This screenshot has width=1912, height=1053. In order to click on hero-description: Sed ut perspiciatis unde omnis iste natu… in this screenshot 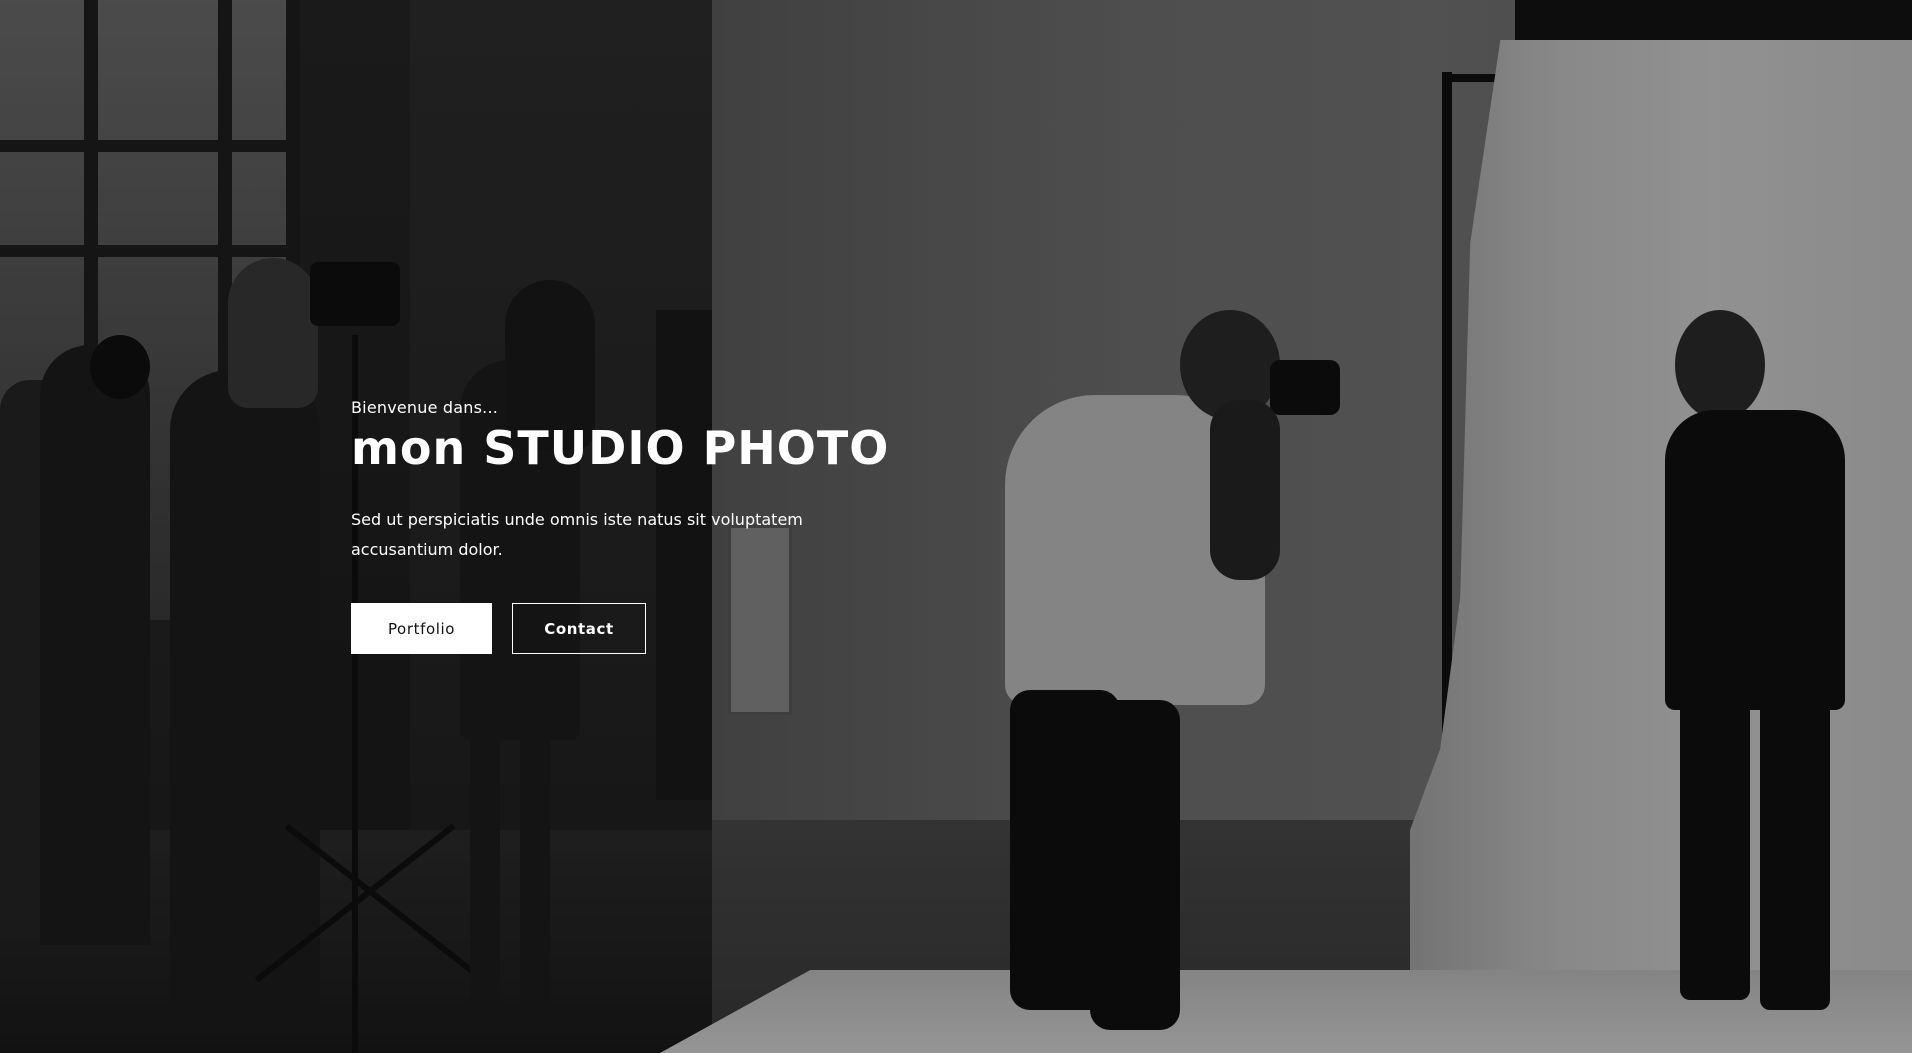, I will do `click(577, 534)`.